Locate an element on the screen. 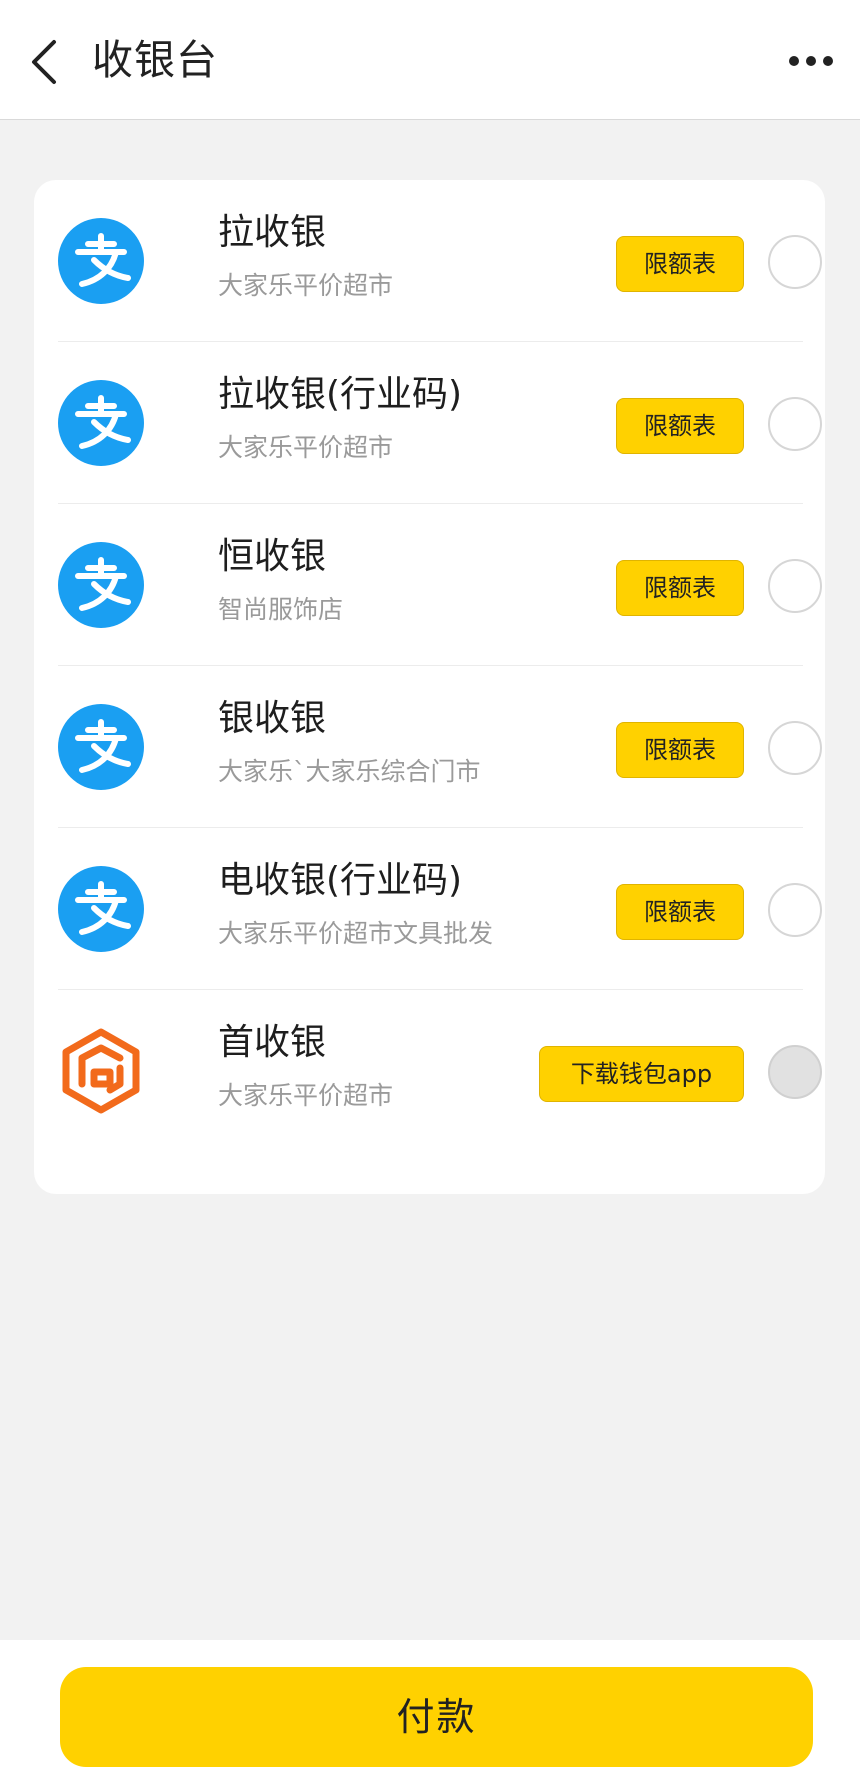 The width and height of the screenshot is (860, 1789). more-dots-icon is located at coordinates (811, 61).